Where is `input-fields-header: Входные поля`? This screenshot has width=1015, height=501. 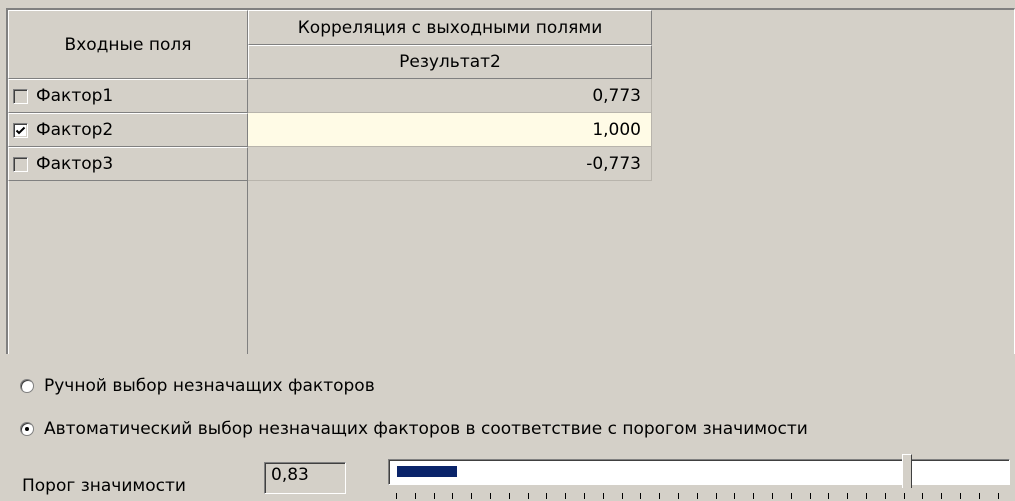 input-fields-header: Входные поля is located at coordinates (128, 44).